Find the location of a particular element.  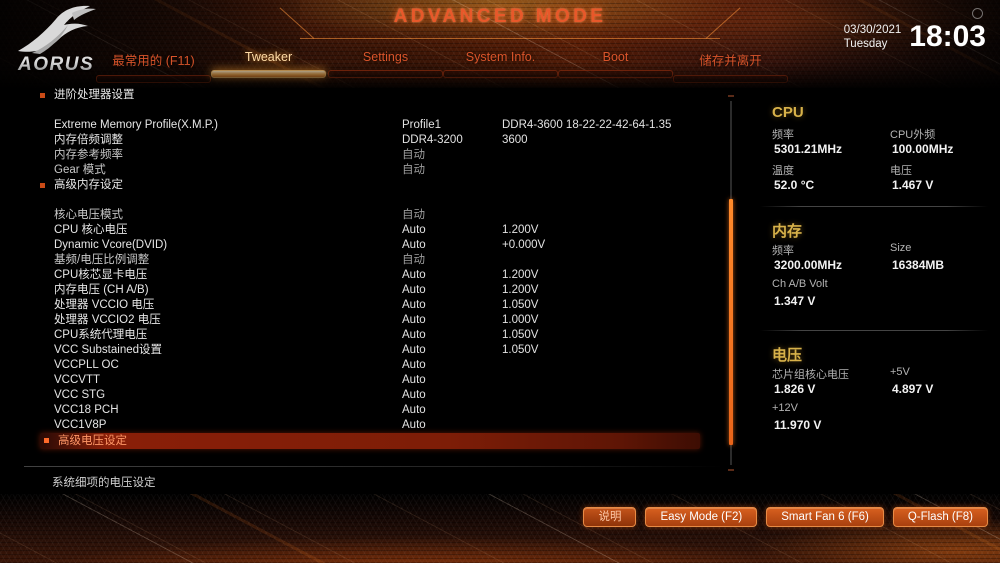

monitor-field-value: 1.826 V is located at coordinates (795, 389).